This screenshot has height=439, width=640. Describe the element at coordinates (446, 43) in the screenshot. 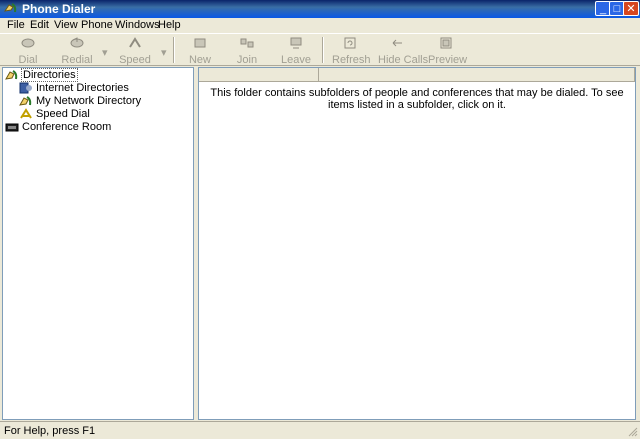

I see `preview-icon` at that location.